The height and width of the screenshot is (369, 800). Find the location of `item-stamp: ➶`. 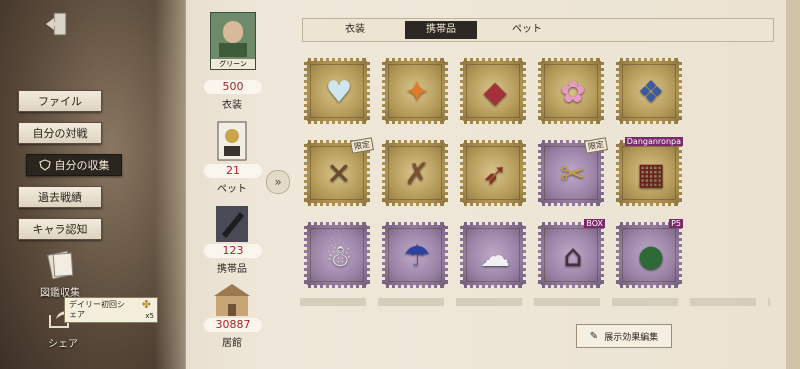

item-stamp: ➶ is located at coordinates (493, 173).